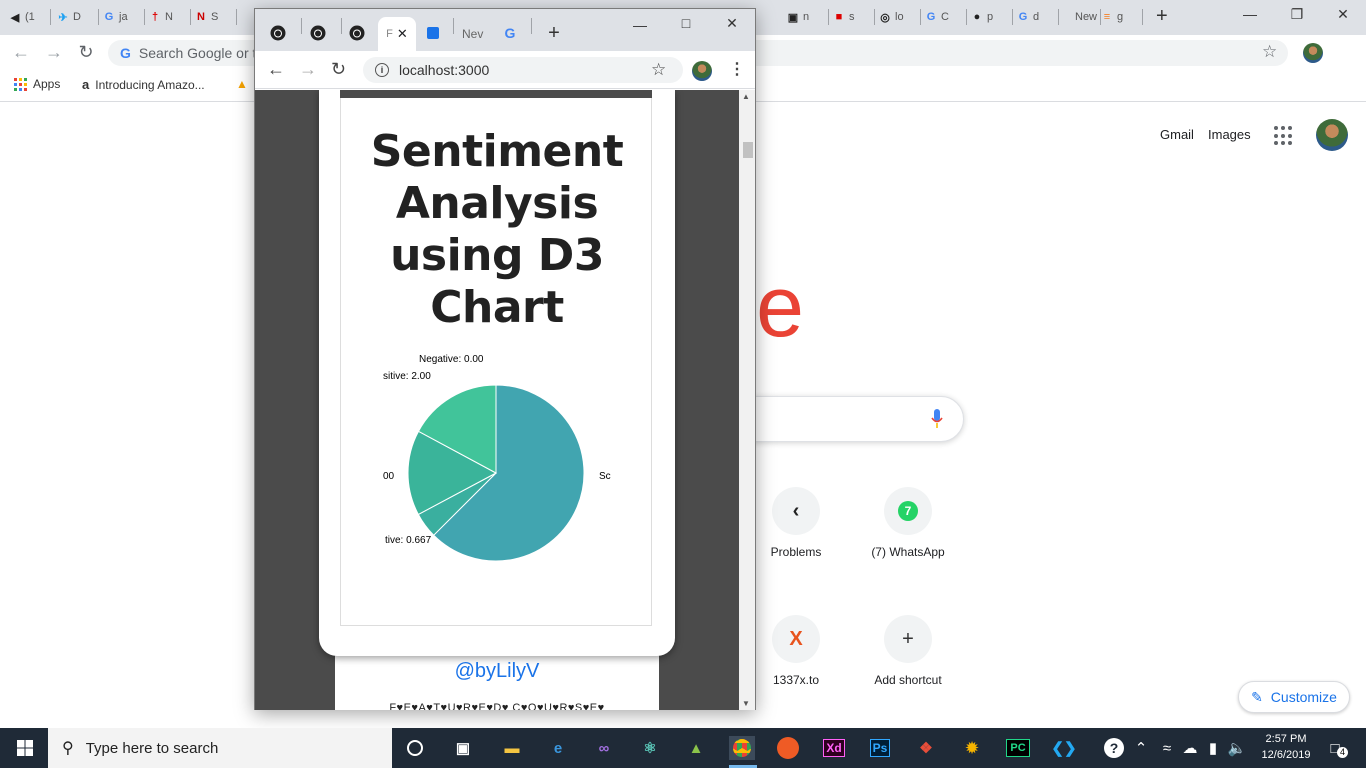  I want to click on git-kraken-icon: ❖, so click(926, 748).